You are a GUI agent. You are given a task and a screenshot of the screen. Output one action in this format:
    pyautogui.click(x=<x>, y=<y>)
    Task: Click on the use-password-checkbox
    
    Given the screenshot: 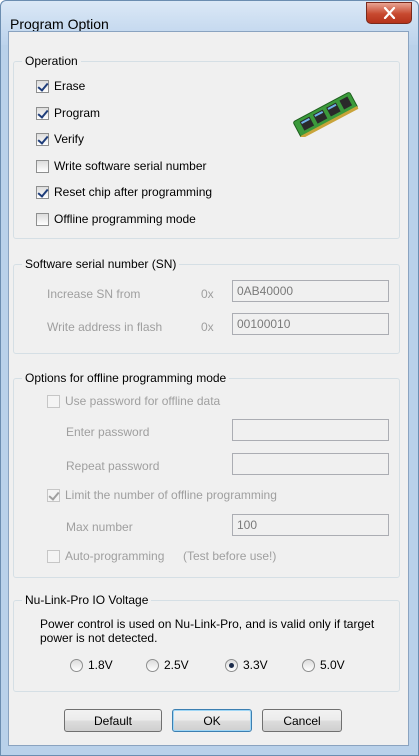 What is the action you would take?
    pyautogui.click(x=53, y=401)
    